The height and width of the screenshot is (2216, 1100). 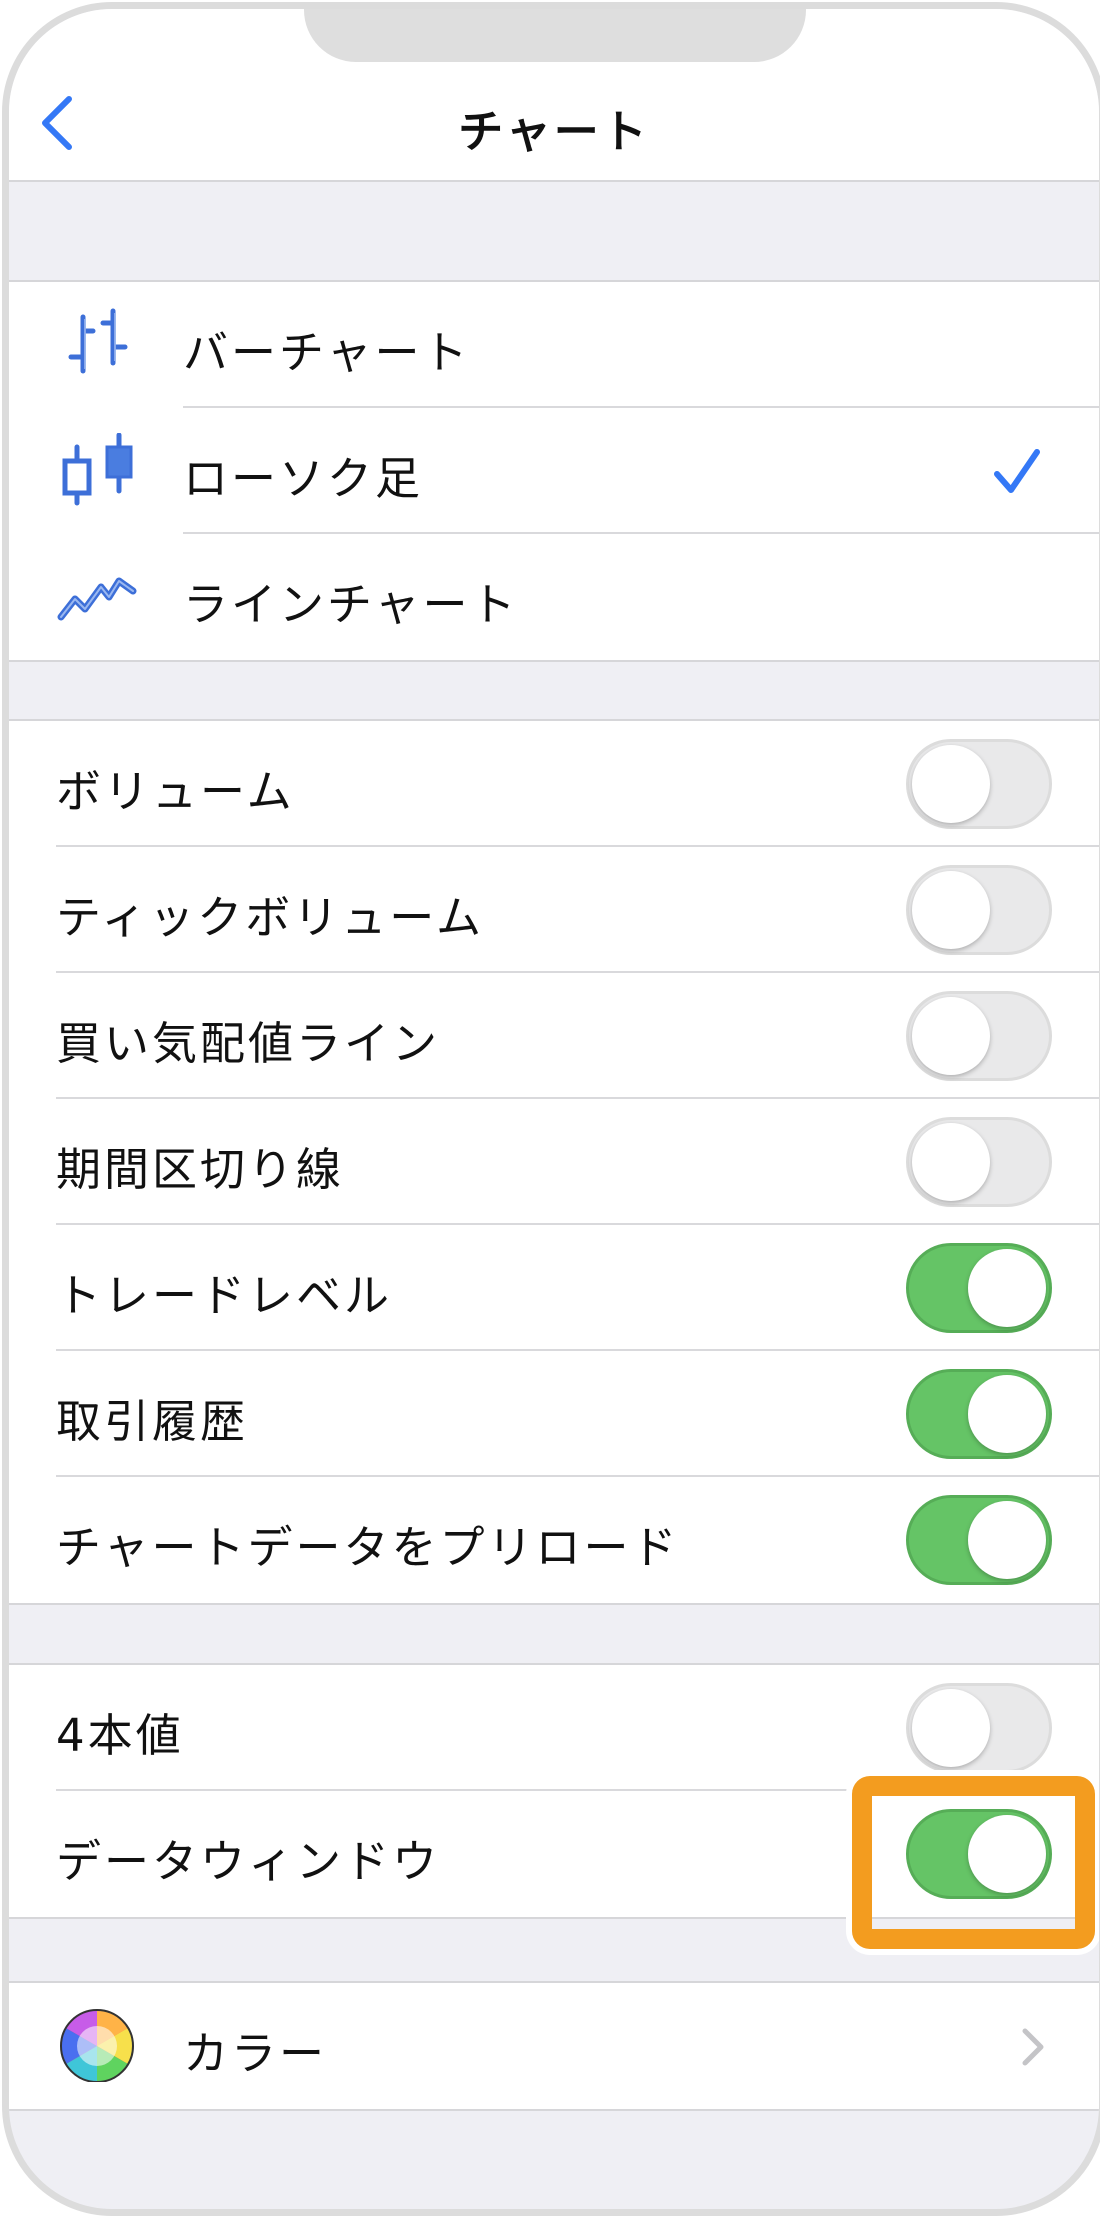 I want to click on trade-levels-toggle, so click(x=979, y=1288).